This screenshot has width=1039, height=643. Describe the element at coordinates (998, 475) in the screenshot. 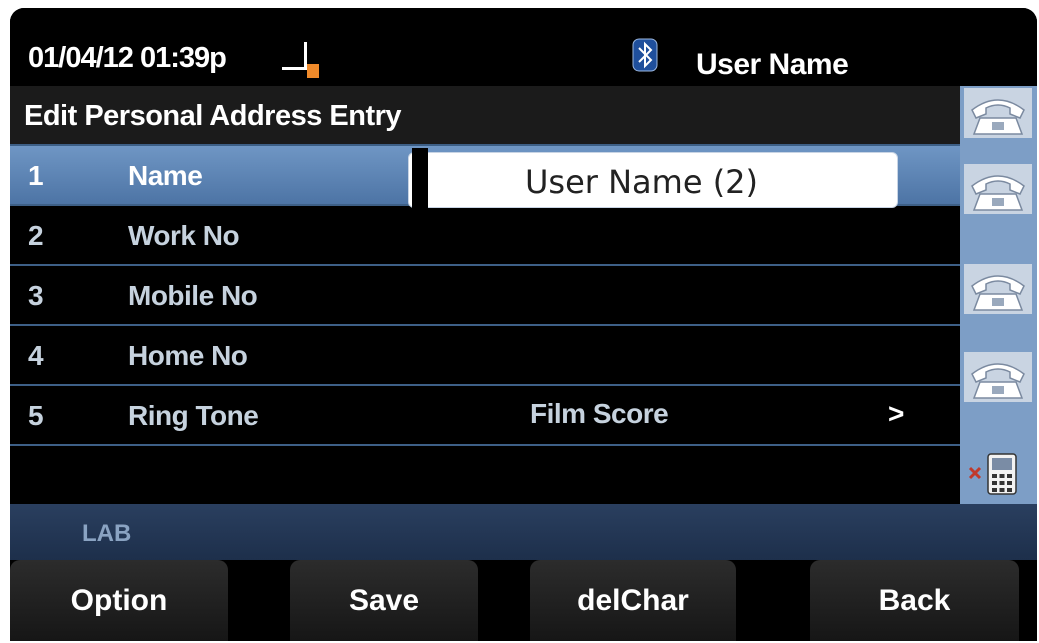

I see `missed-call-icon` at that location.